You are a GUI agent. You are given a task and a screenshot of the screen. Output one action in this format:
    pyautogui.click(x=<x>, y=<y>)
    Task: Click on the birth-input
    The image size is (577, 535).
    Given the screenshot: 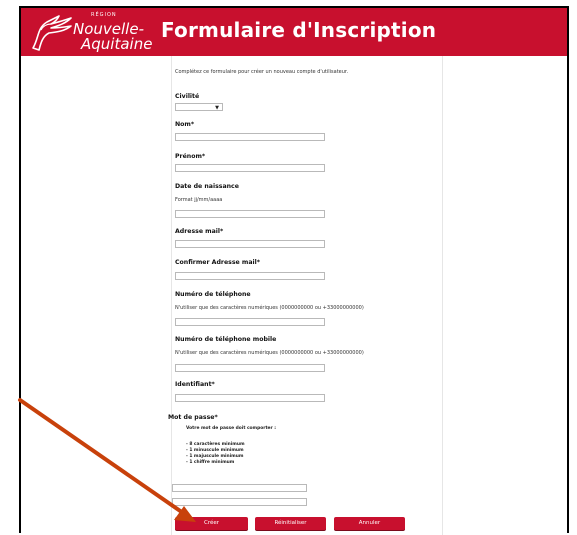 What is the action you would take?
    pyautogui.click(x=250, y=214)
    